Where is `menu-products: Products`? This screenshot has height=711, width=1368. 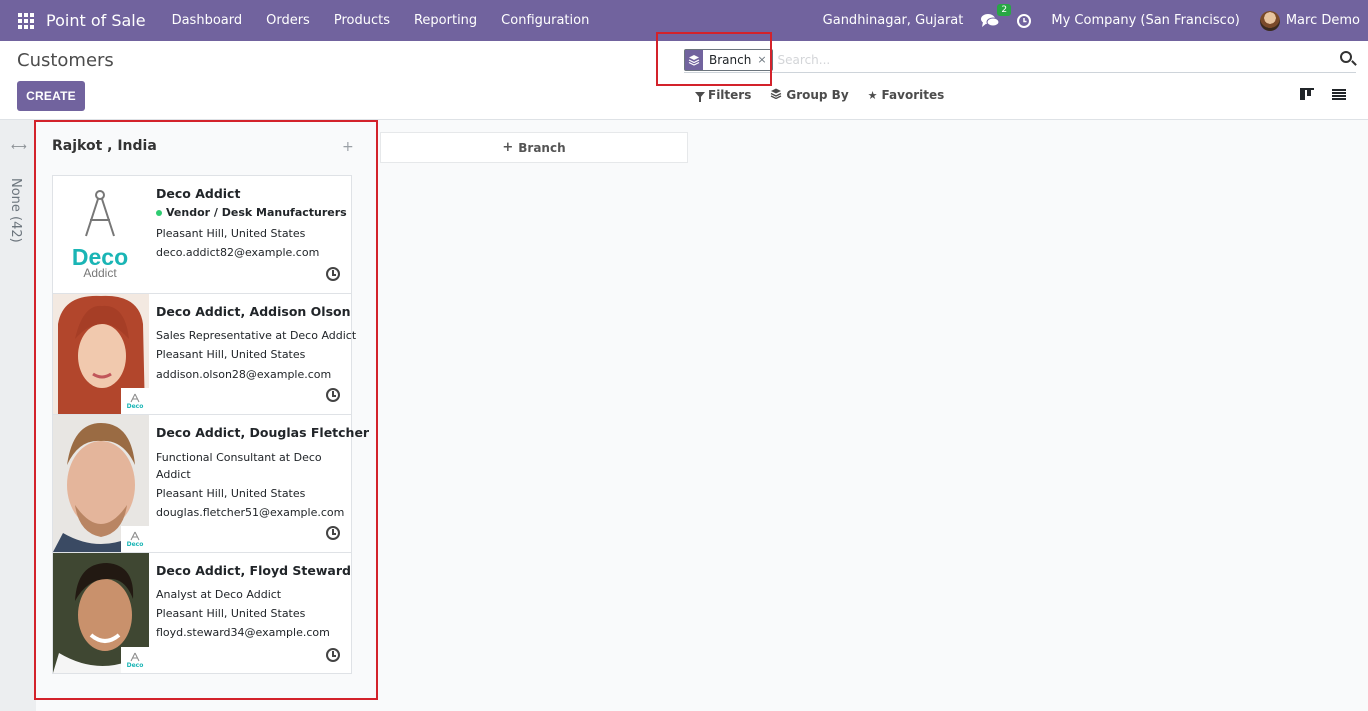 menu-products: Products is located at coordinates (362, 20).